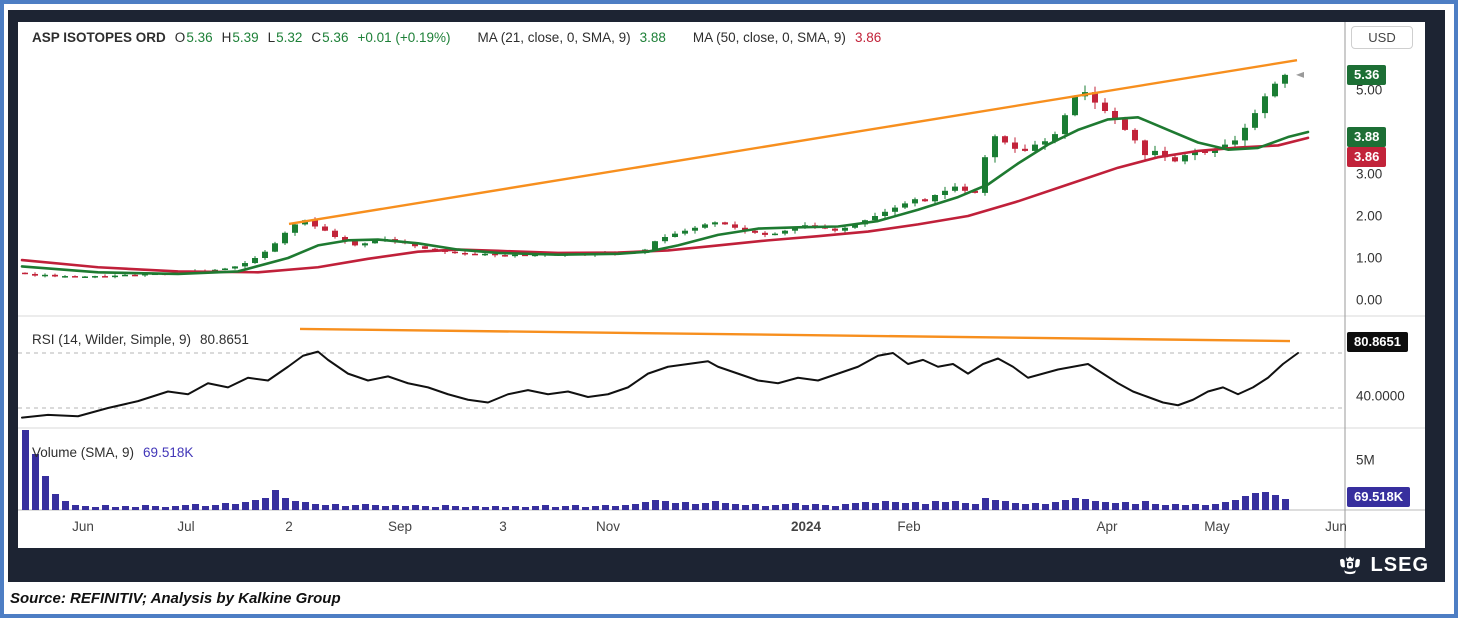 The image size is (1458, 618). I want to click on time-axis-label: May, so click(1217, 526).